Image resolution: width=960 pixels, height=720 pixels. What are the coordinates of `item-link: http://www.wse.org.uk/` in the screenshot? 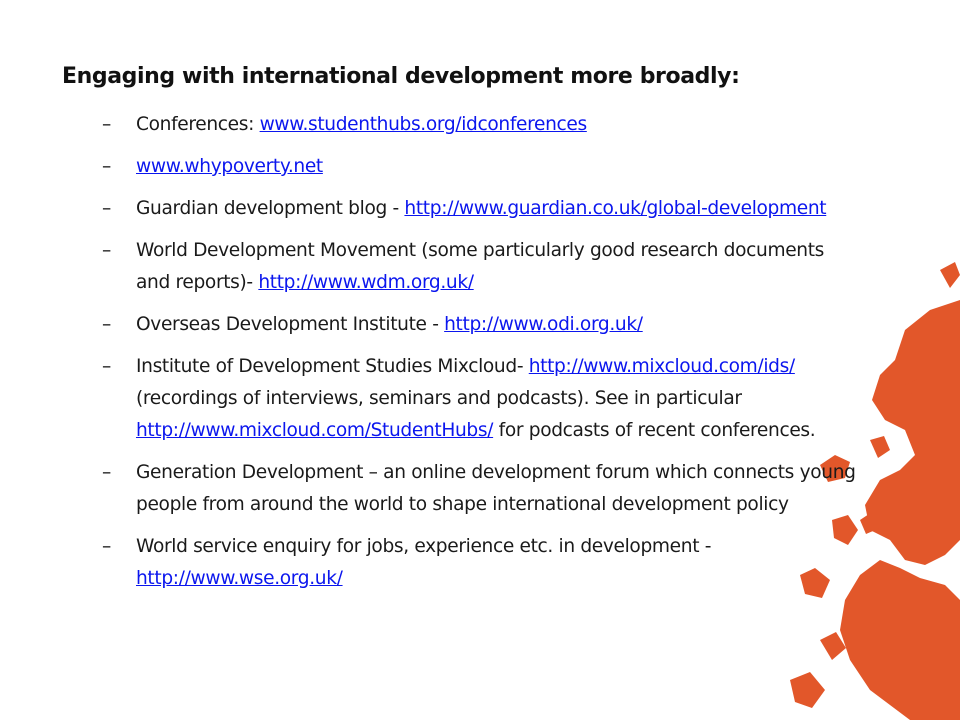 It's located at (239, 578).